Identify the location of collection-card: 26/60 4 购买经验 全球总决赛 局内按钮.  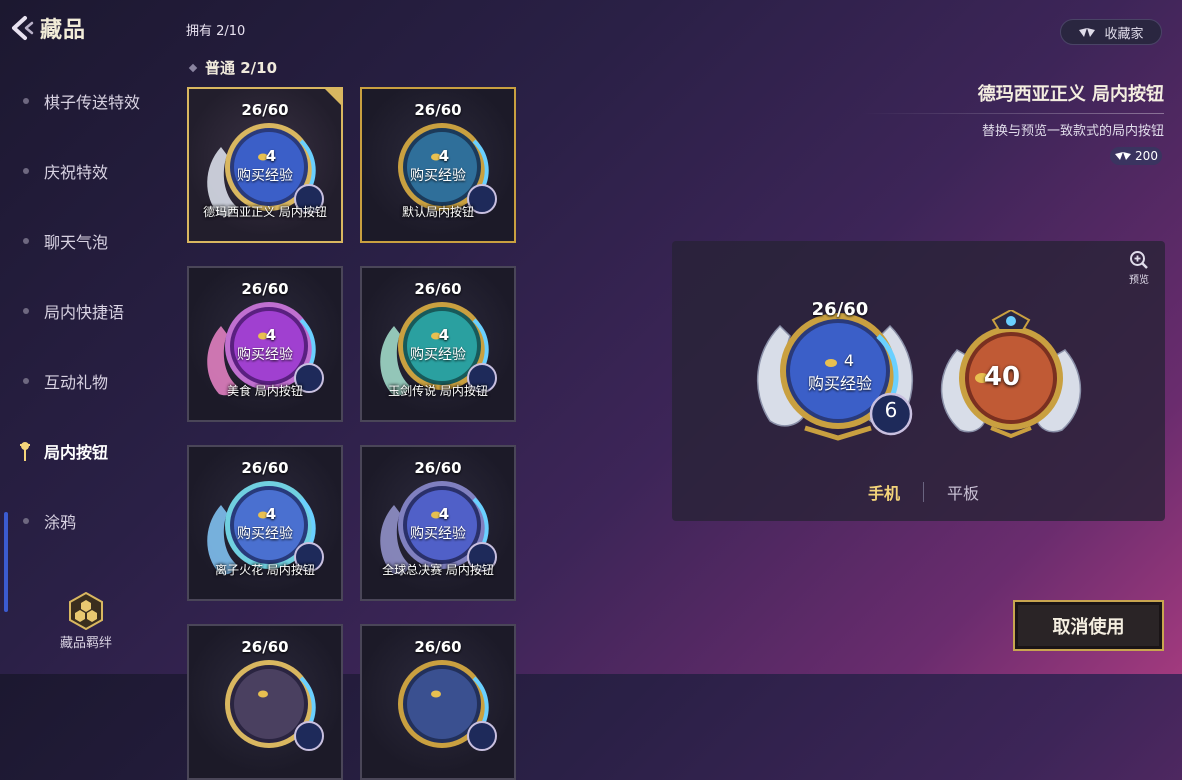
(438, 523).